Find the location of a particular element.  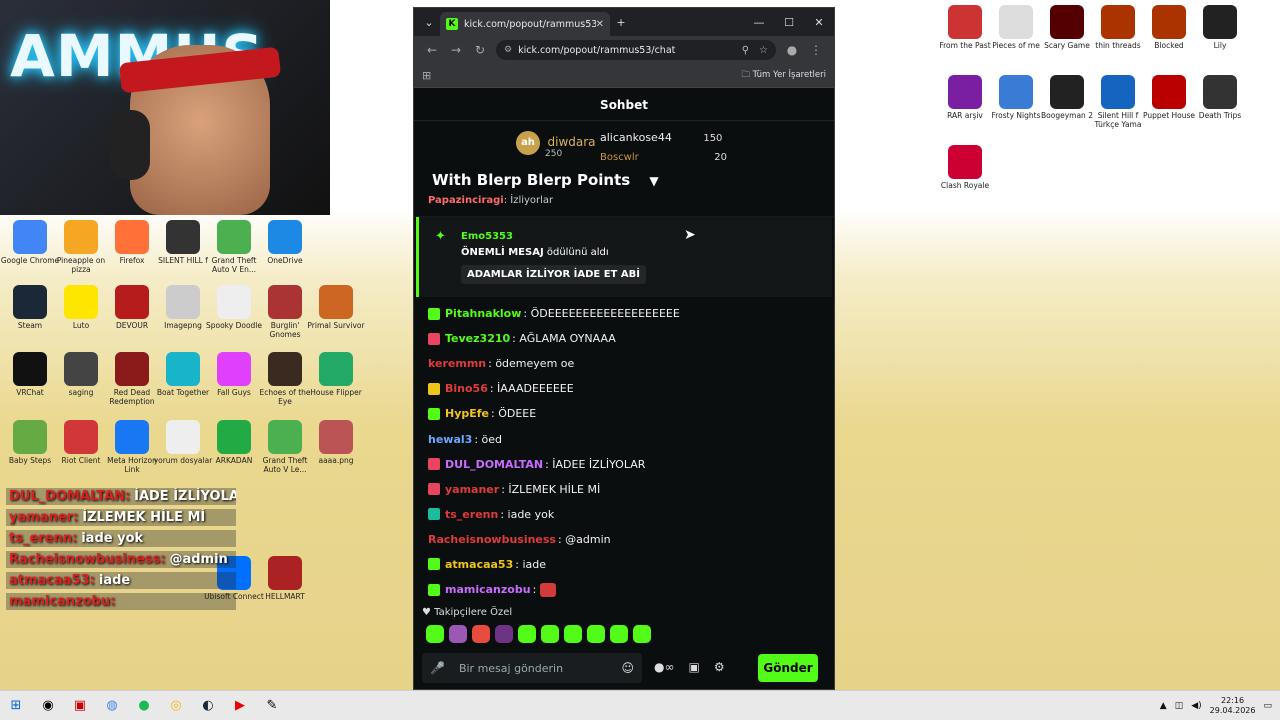

mic-icon: 🎤 is located at coordinates (437, 668).